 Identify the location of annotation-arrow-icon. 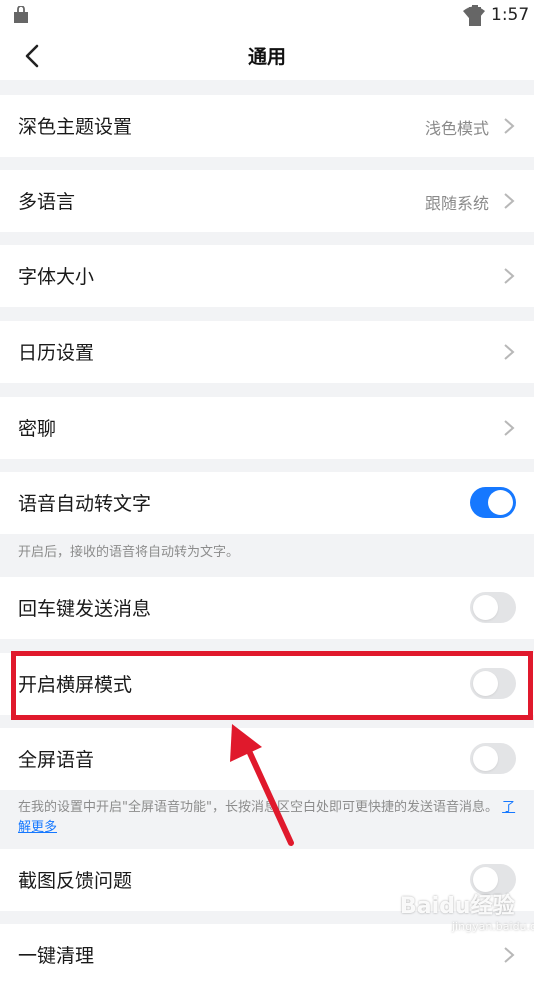
(262, 785).